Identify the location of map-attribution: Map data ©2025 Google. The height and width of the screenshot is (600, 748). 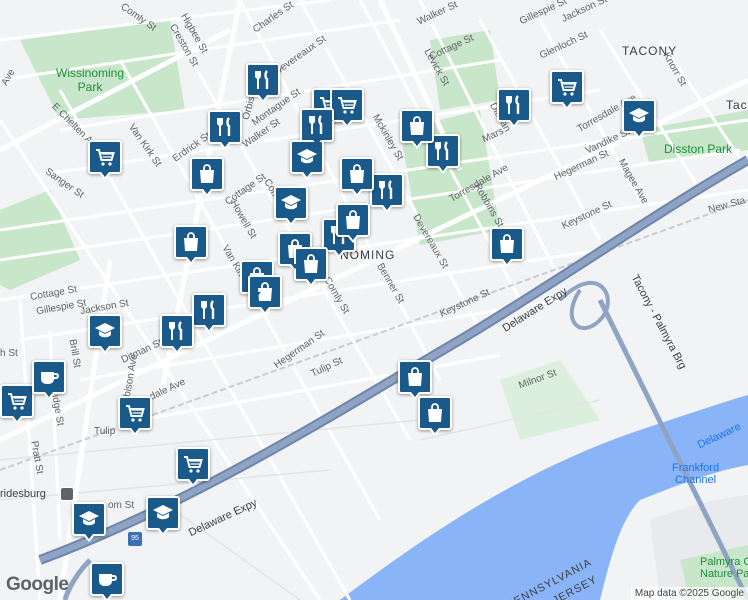
(689, 593).